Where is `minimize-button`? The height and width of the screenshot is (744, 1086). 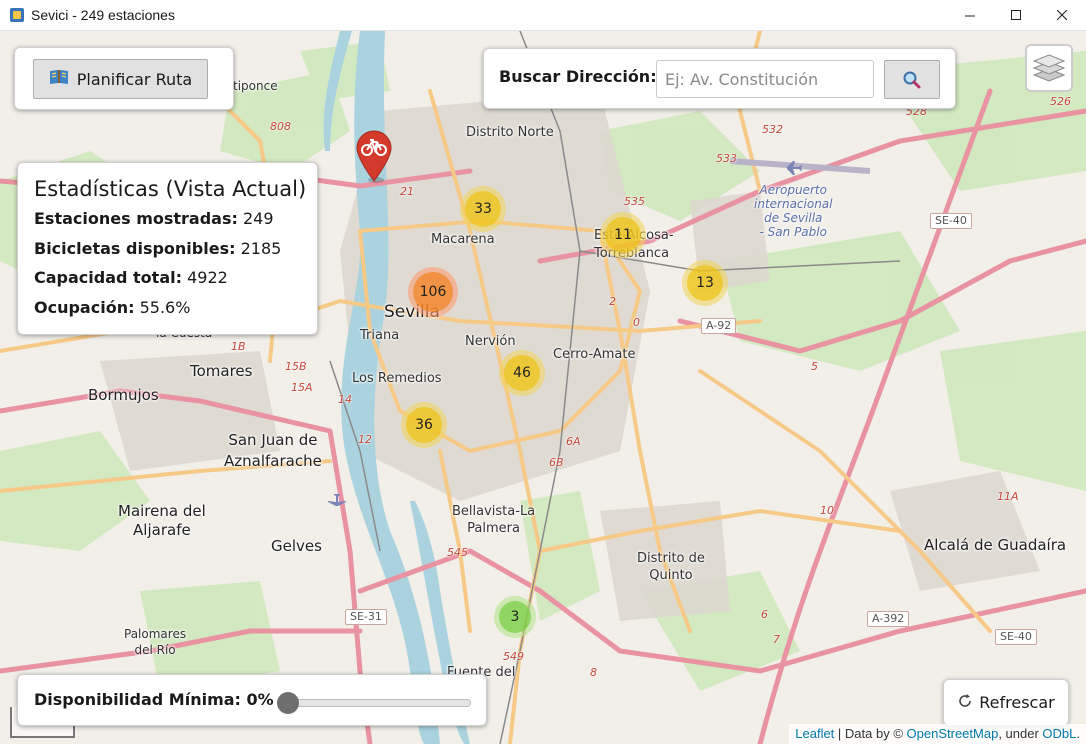 minimize-button is located at coordinates (970, 15).